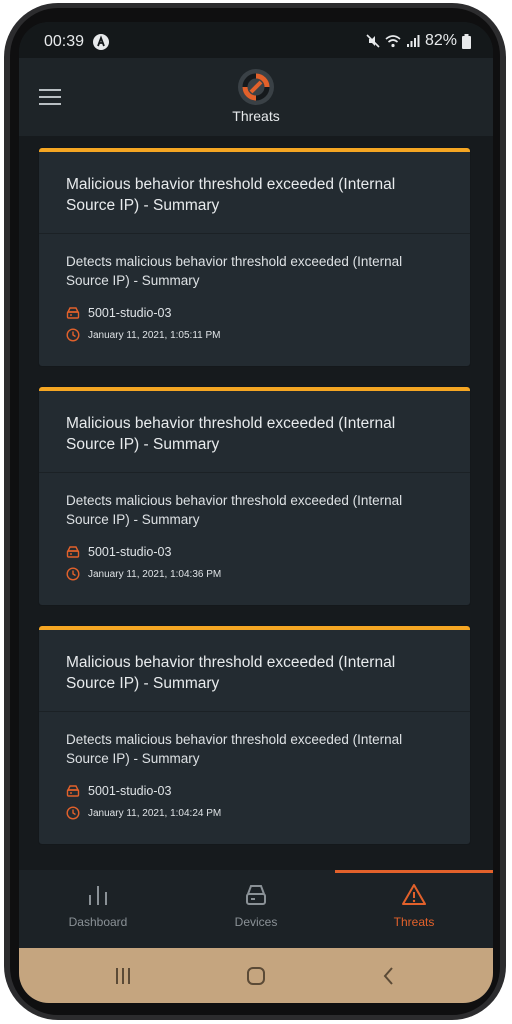 The width and height of the screenshot is (512, 1024). I want to click on threat-timestamp: January 11, 2021, 1:05:11 PM, so click(154, 335).